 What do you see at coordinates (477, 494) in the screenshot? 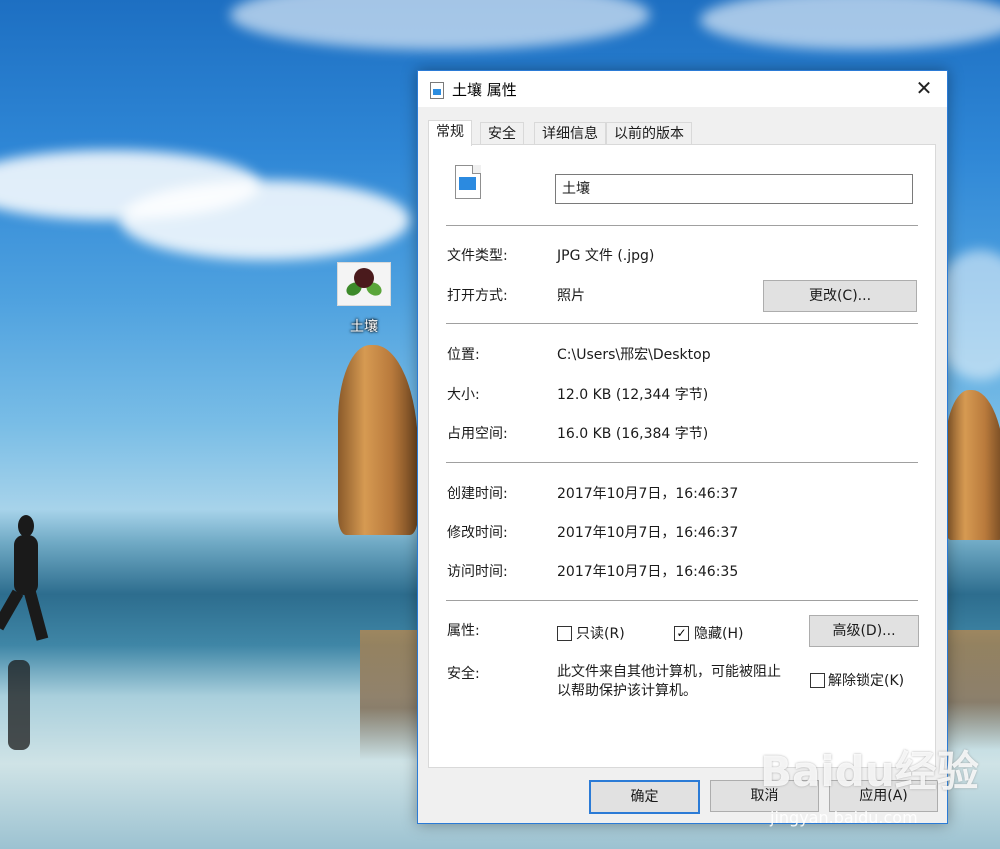
I see `created-label: 创建时间:` at bounding box center [477, 494].